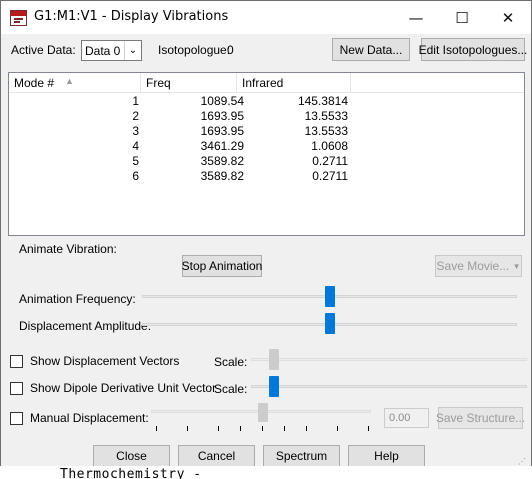  Describe the element at coordinates (230, 50) in the screenshot. I see `isotopologue-value: 0` at that location.